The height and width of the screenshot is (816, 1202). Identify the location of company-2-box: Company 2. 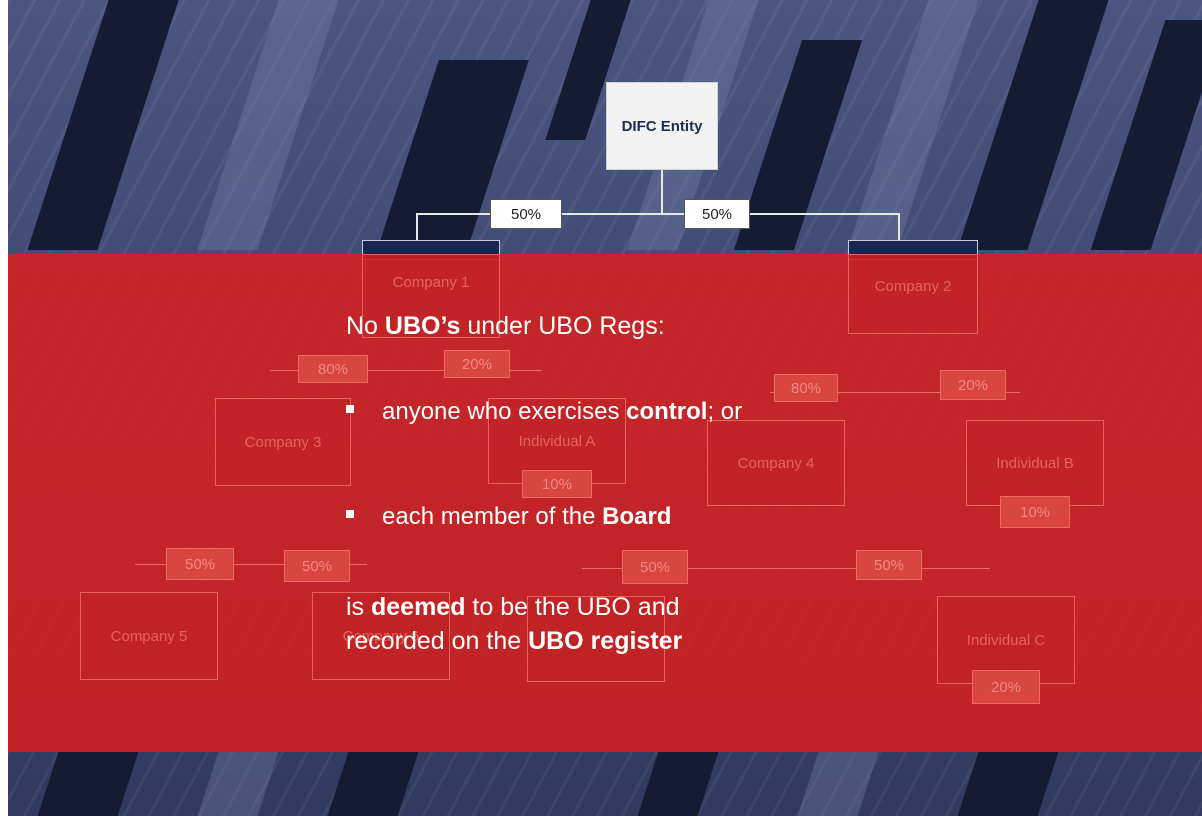
(913, 294).